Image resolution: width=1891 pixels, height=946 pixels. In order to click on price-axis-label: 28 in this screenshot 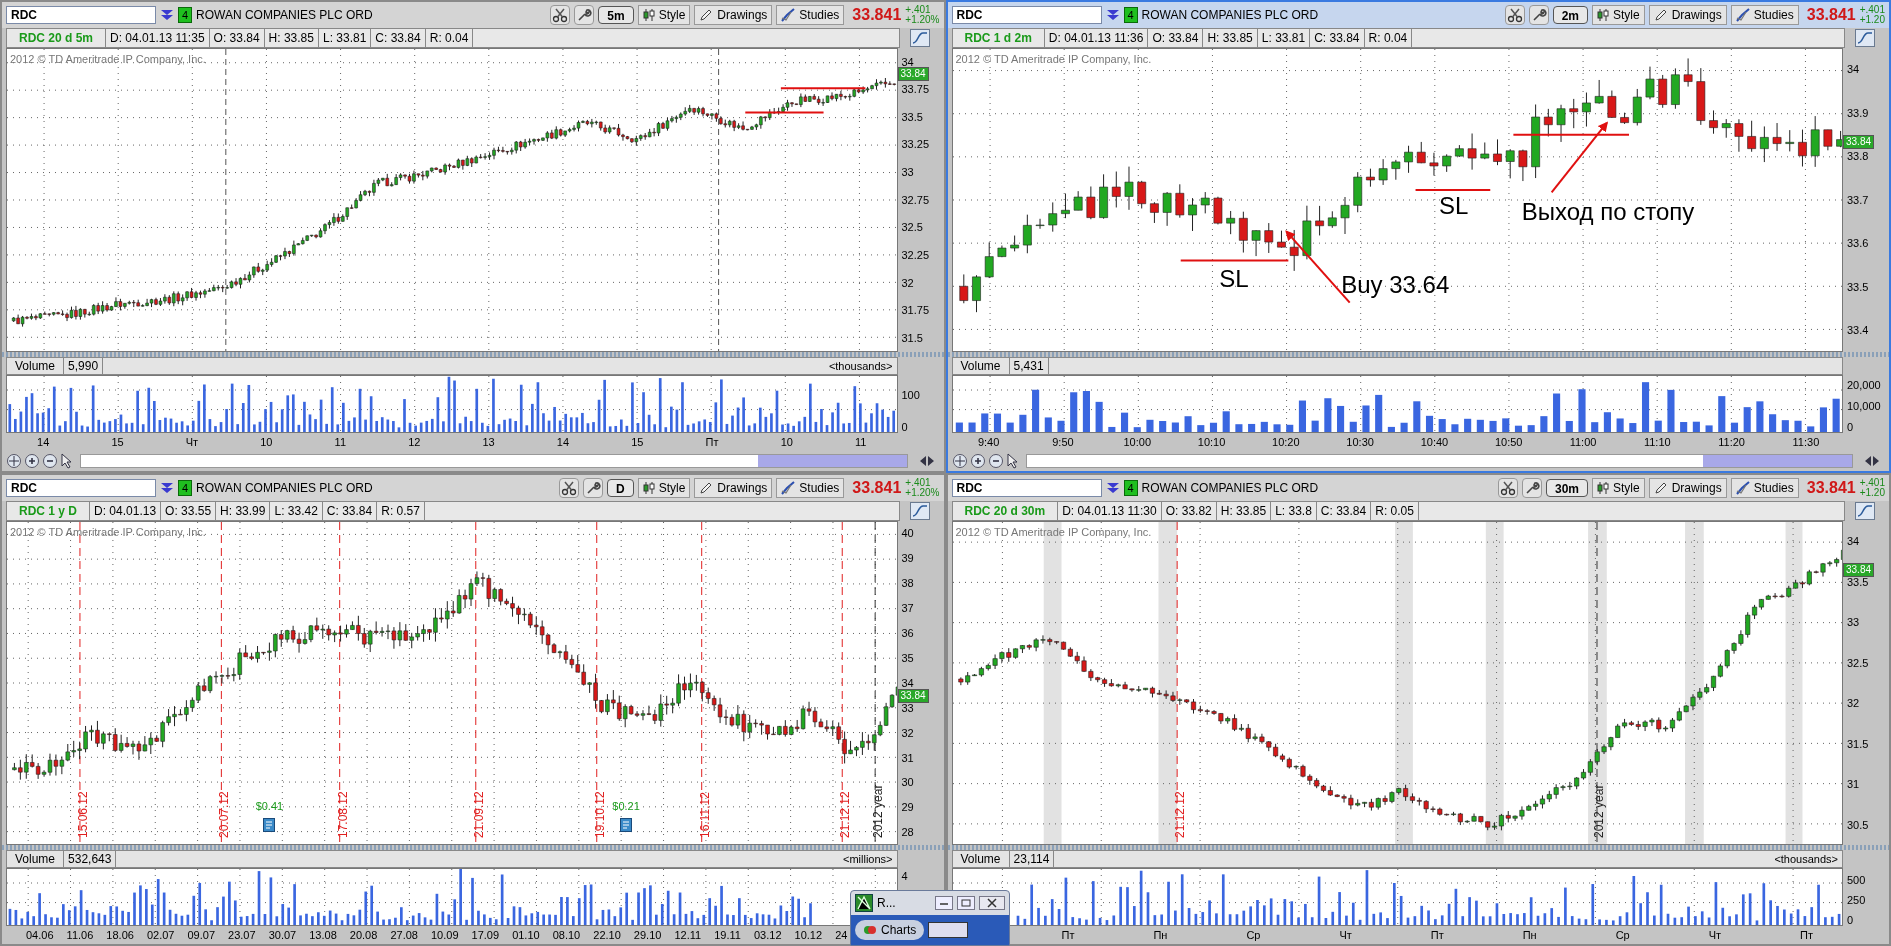, I will do `click(907, 833)`.